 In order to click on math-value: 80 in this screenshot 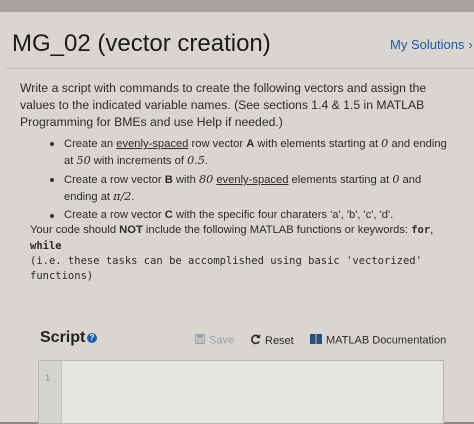, I will do `click(206, 179)`.